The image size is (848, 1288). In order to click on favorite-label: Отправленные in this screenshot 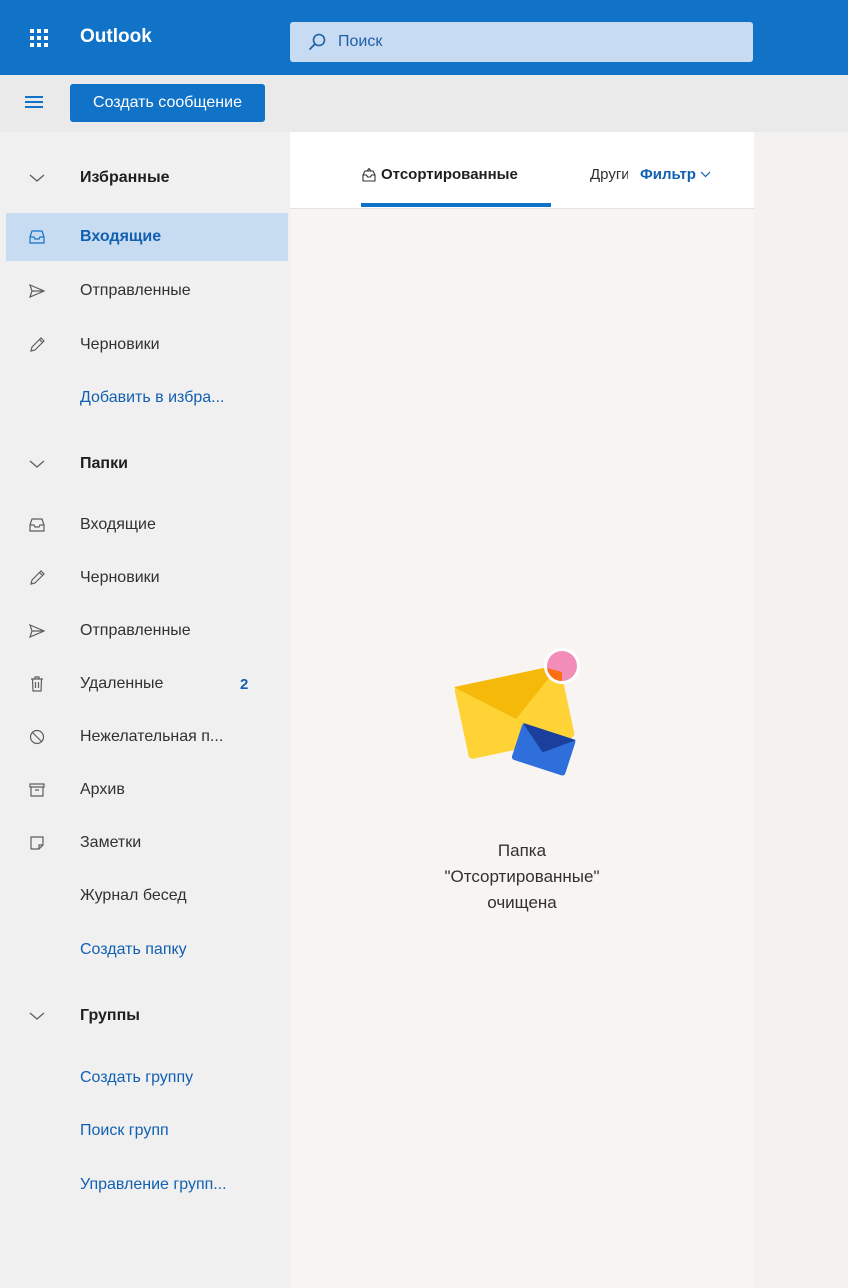, I will do `click(135, 290)`.